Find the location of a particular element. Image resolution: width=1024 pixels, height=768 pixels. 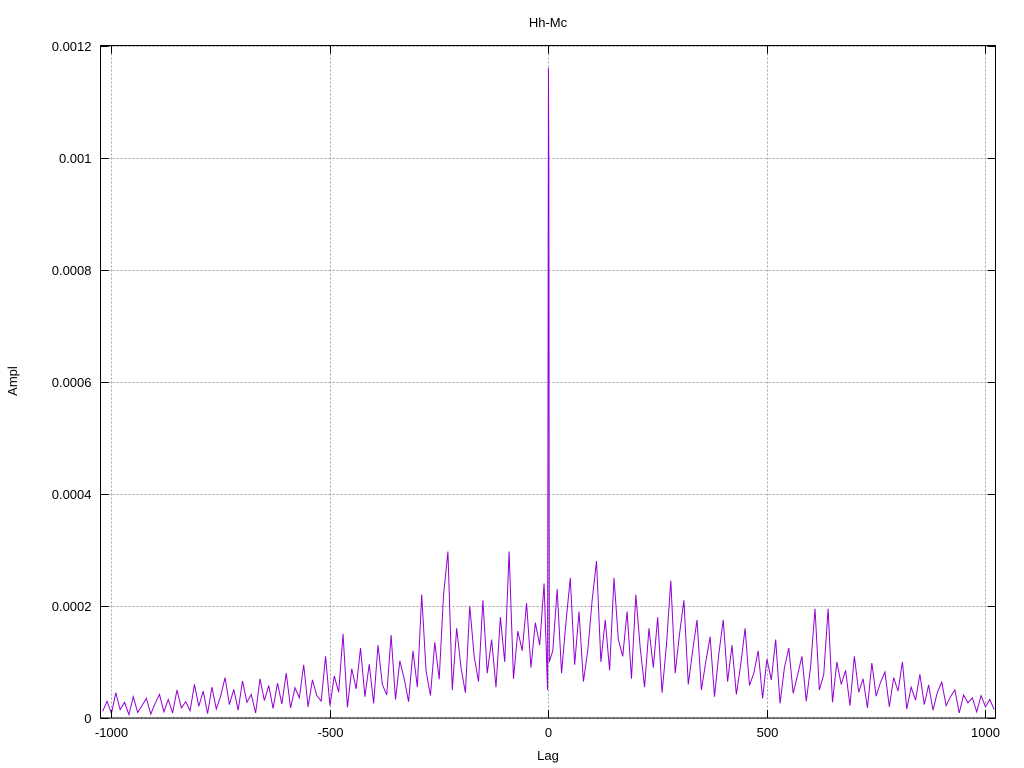

x-tick-label: 1000 is located at coordinates (985, 732).